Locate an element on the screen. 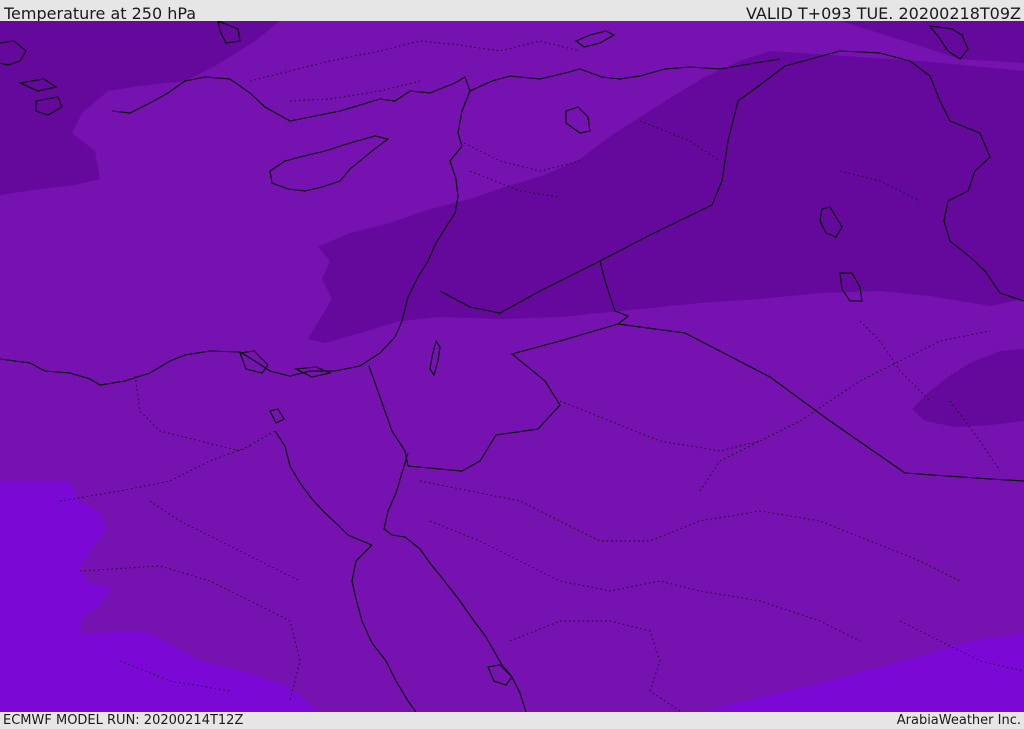  model-run-label: ECMWF MODEL RUN: 20200214T12Z is located at coordinates (123, 720).